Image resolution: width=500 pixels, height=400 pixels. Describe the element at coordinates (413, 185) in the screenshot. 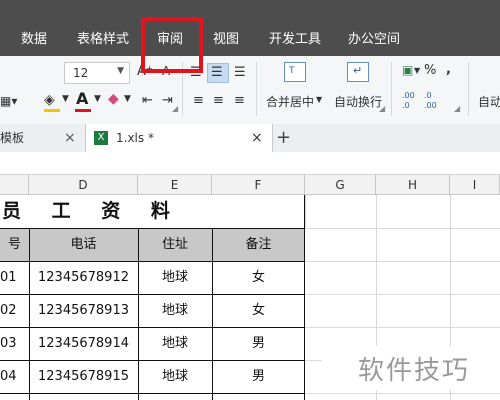

I see `column-header-h: H` at that location.